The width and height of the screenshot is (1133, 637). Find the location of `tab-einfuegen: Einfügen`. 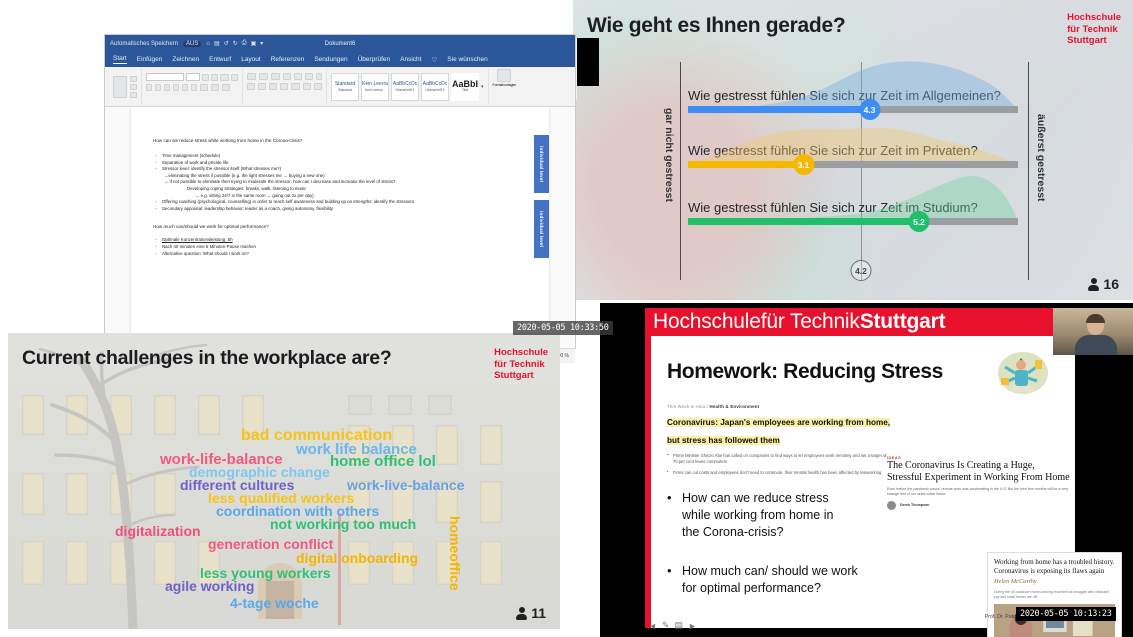

tab-einfuegen: Einfügen is located at coordinates (150, 59).